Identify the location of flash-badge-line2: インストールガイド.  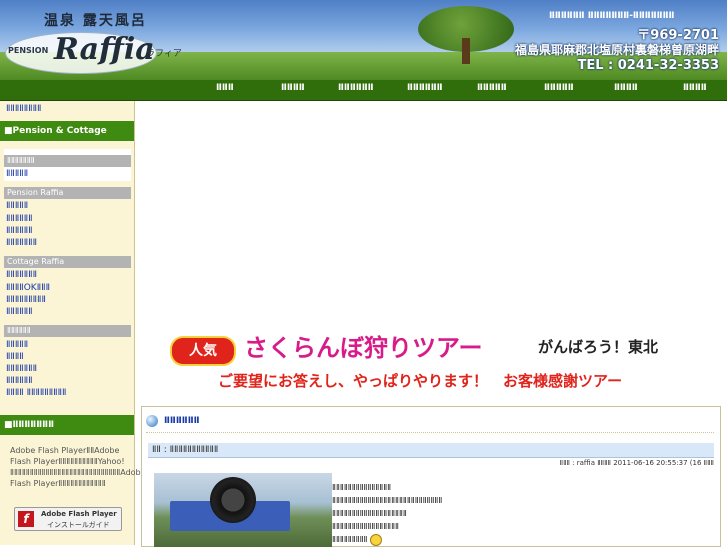
(78, 525).